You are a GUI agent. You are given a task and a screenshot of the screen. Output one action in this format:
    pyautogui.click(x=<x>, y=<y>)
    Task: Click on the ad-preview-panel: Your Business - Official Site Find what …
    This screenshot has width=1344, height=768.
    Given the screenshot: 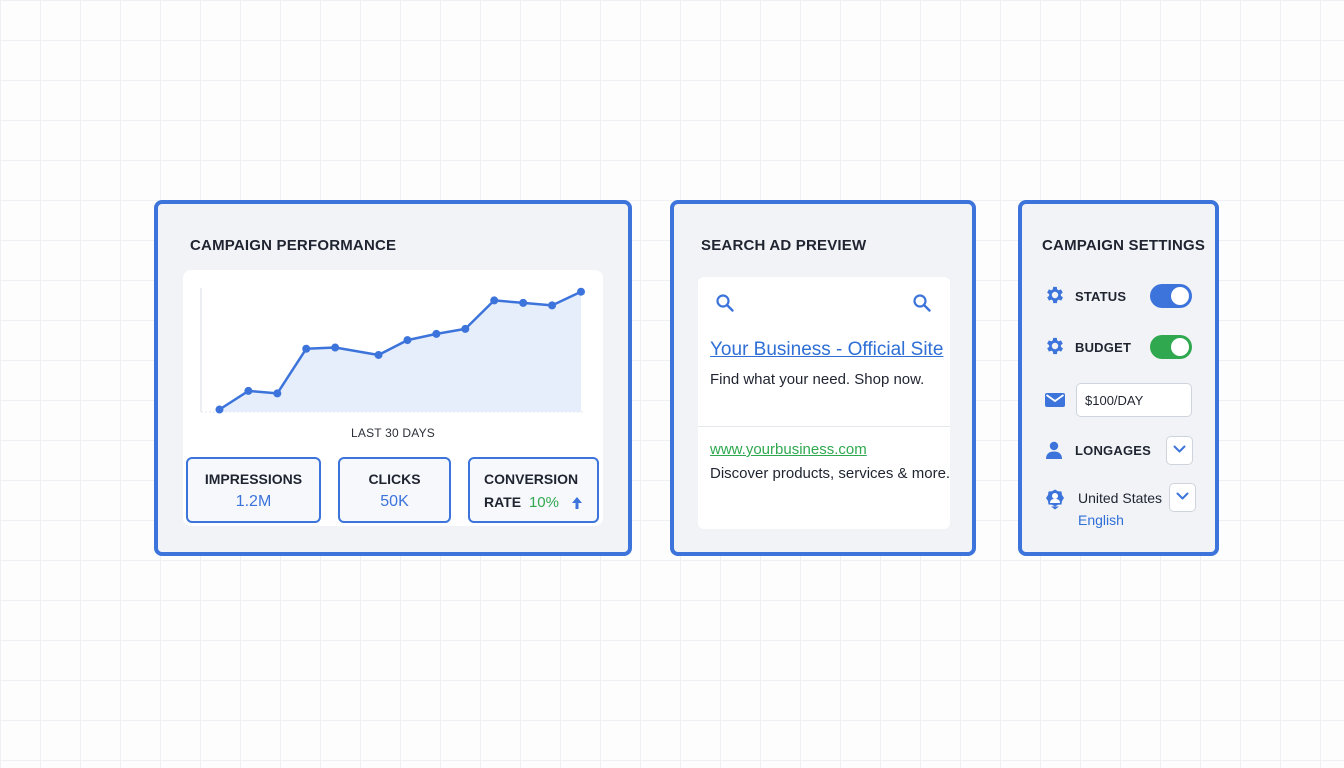 What is the action you would take?
    pyautogui.click(x=824, y=403)
    